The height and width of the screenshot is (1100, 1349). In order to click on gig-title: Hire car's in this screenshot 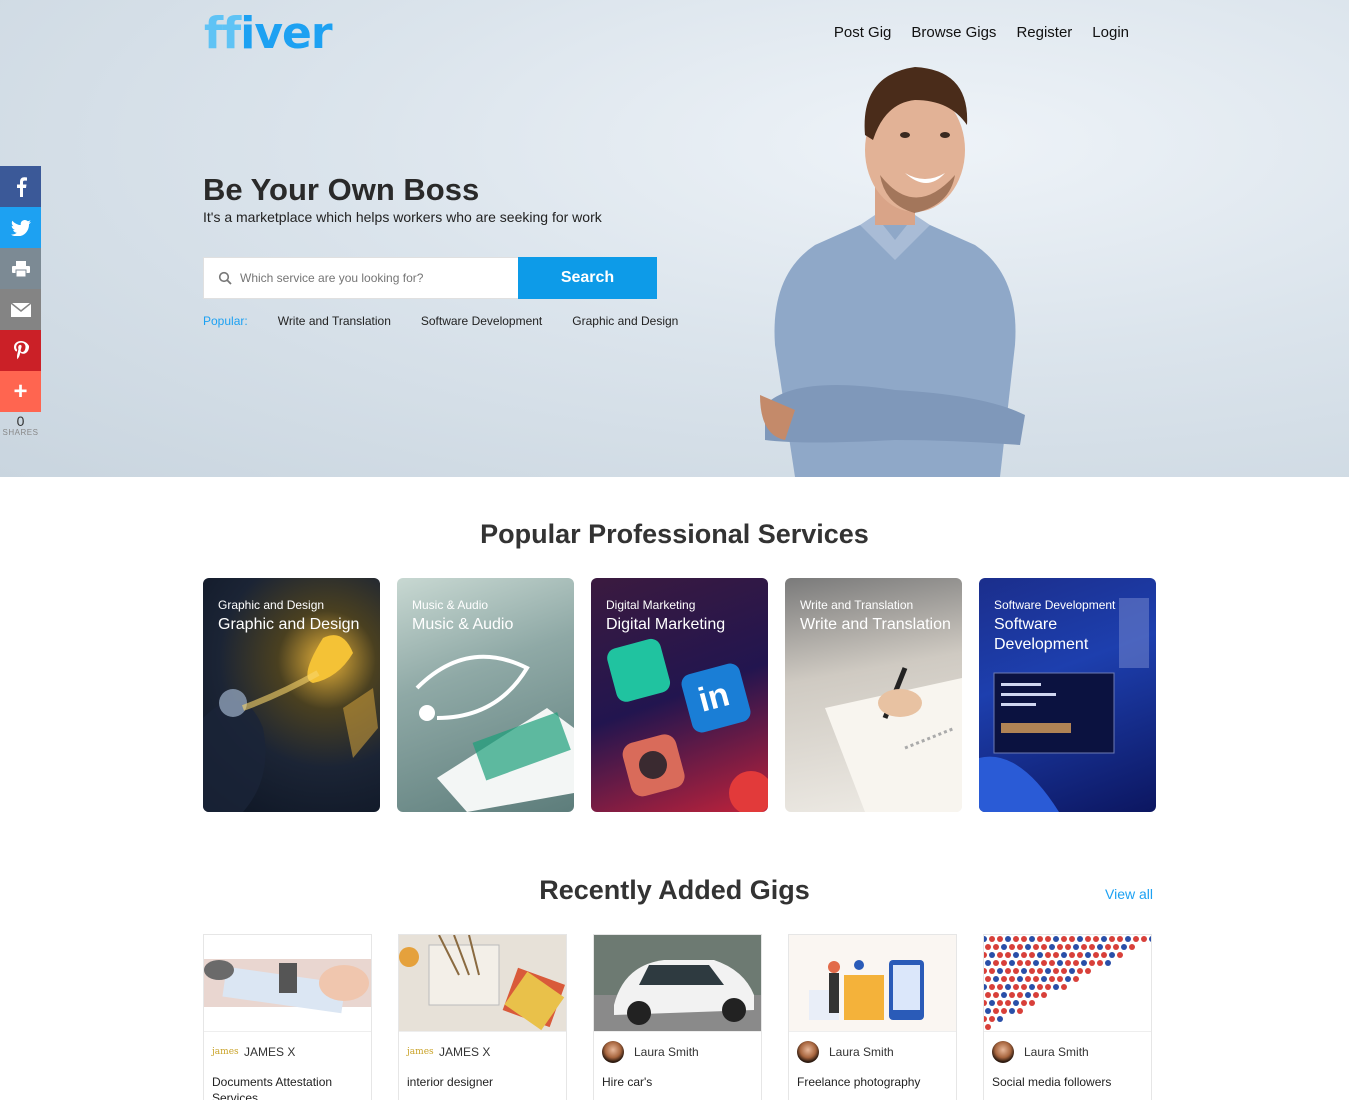, I will do `click(627, 1082)`.